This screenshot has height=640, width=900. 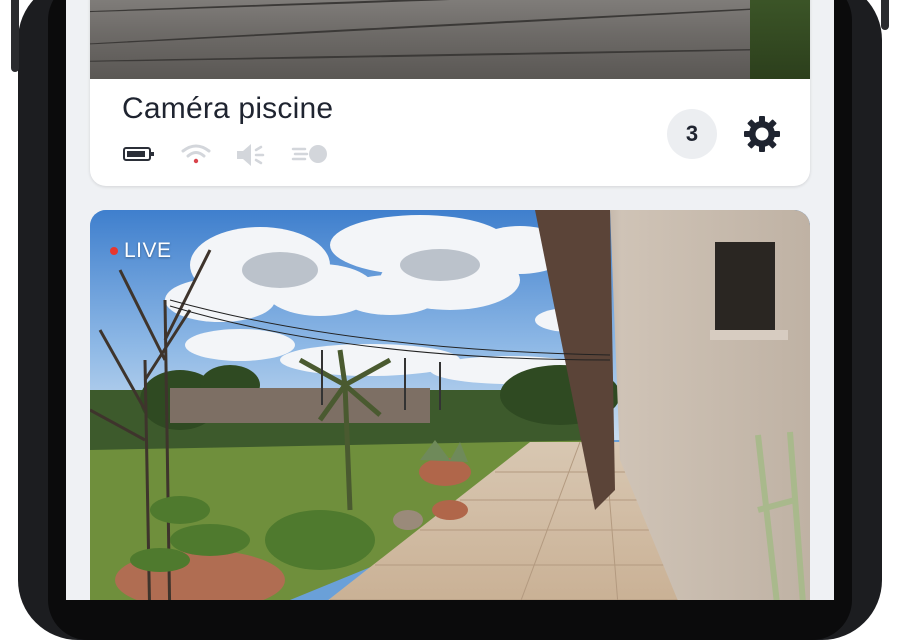 What do you see at coordinates (114, 251) in the screenshot?
I see `live-indicator-dot` at bounding box center [114, 251].